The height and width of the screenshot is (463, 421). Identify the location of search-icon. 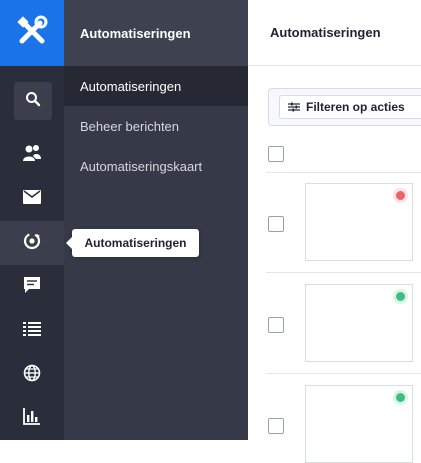
(33, 101).